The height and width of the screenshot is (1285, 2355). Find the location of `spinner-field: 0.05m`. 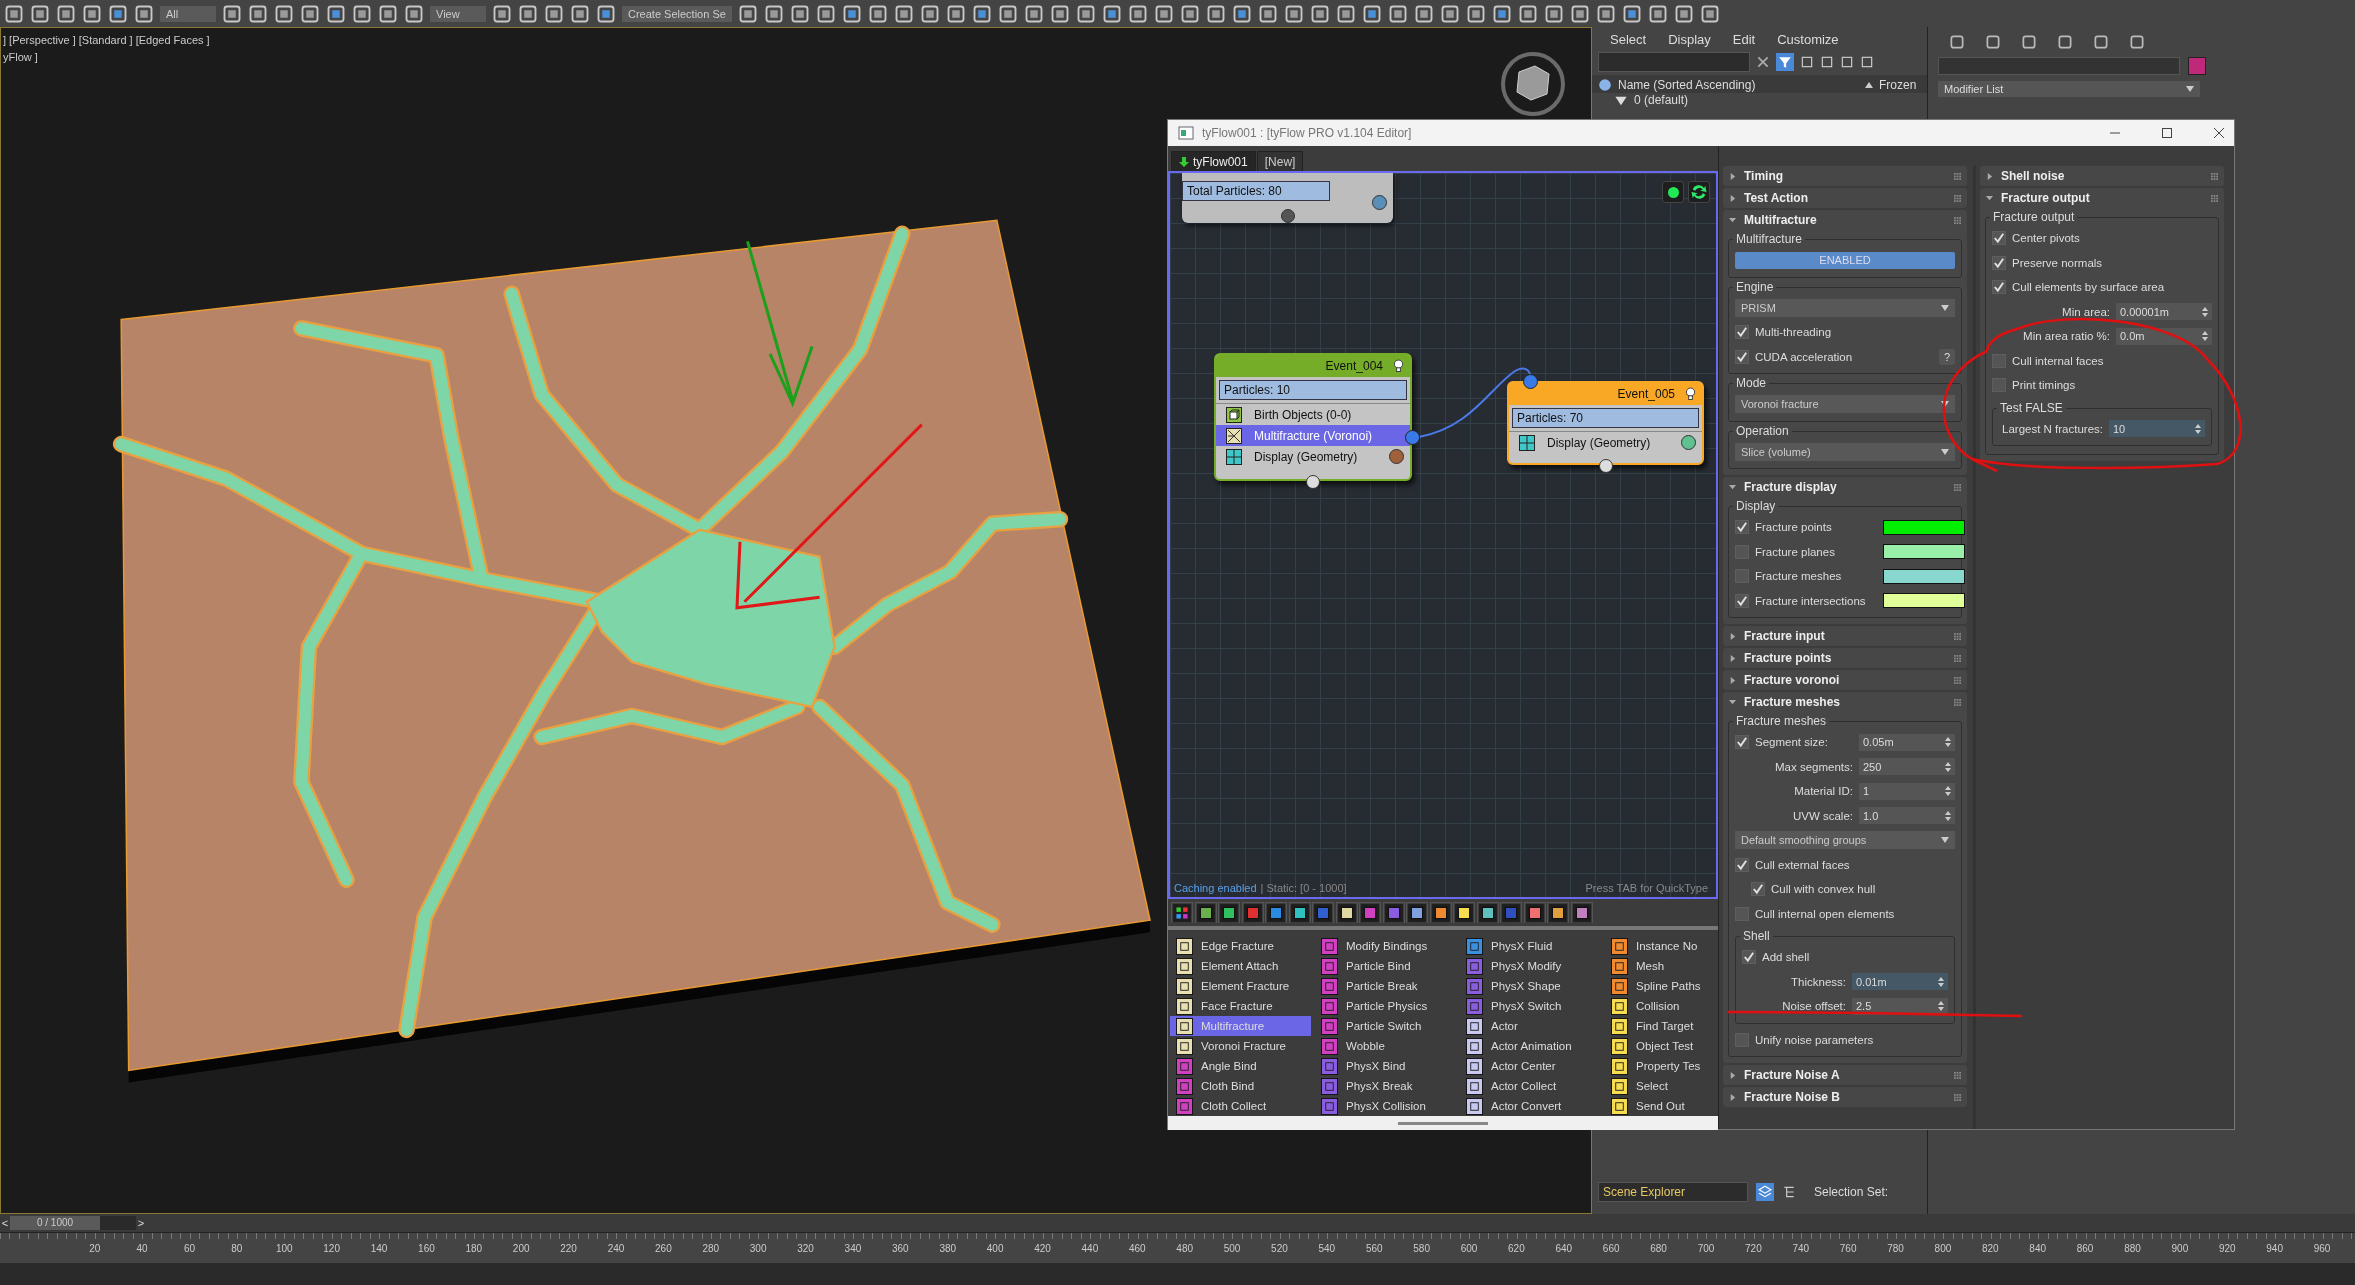

spinner-field: 0.05m is located at coordinates (1907, 742).